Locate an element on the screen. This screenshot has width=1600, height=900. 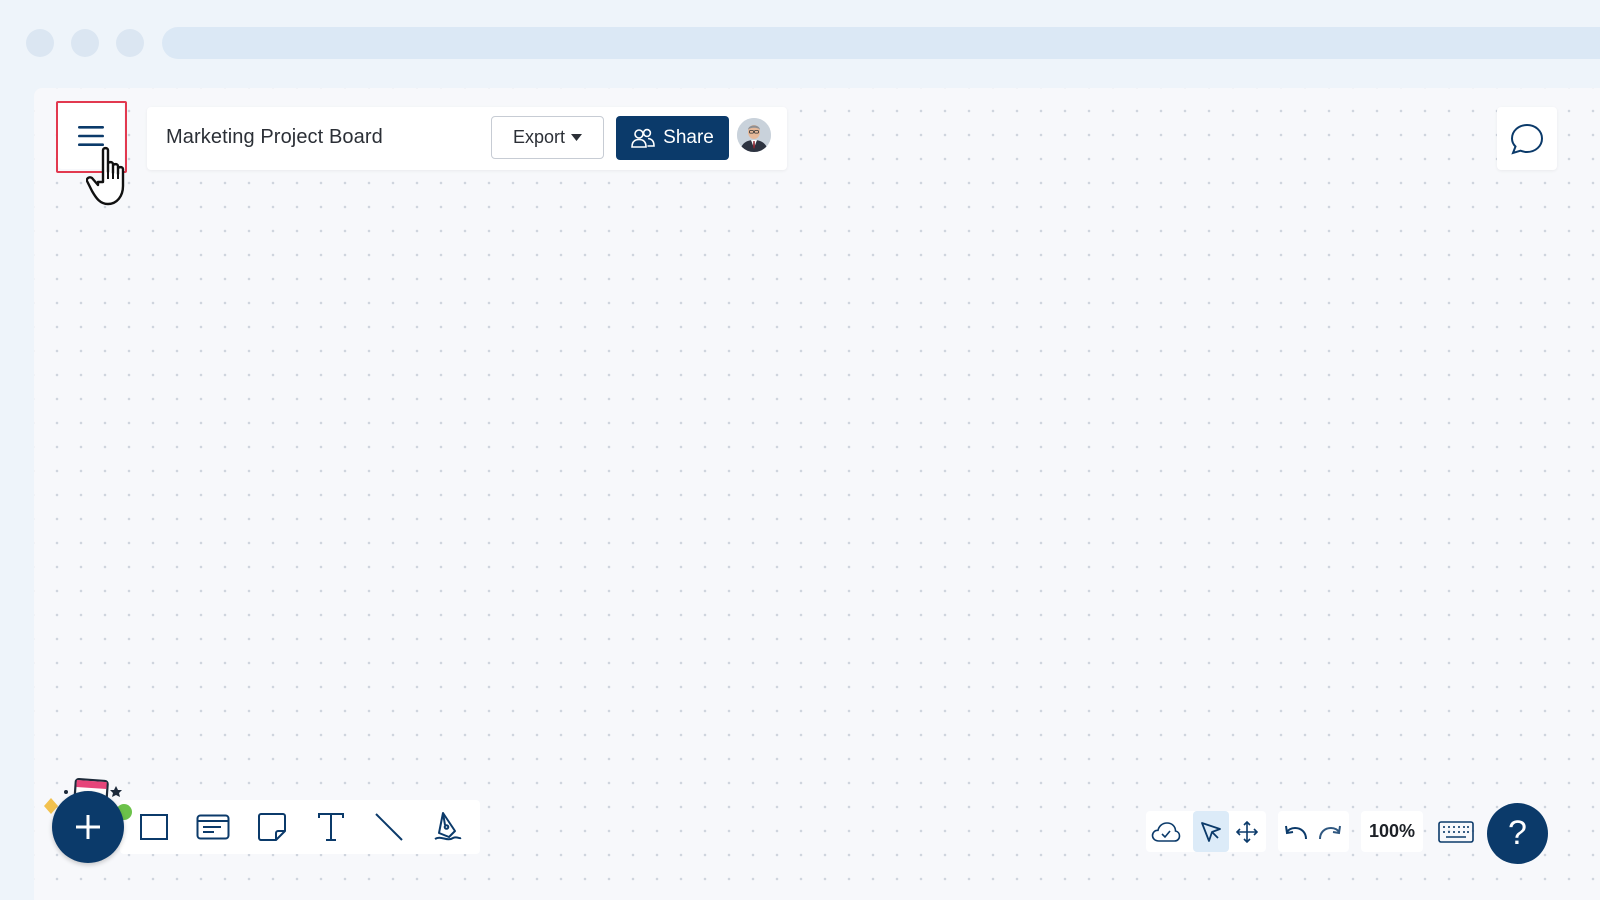
plus-icon is located at coordinates (88, 827).